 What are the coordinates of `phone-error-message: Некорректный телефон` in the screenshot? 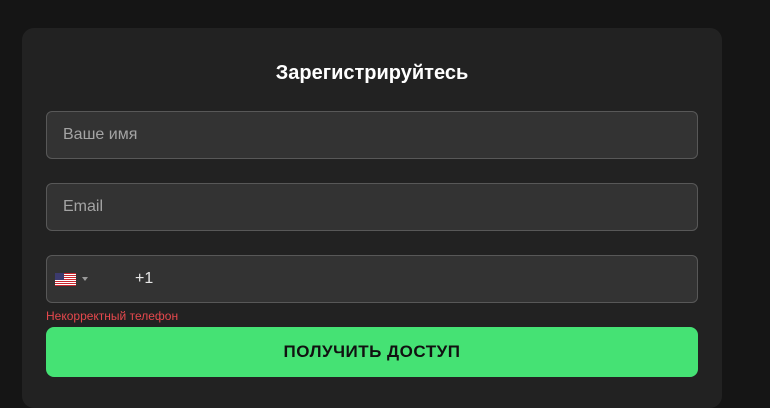 It's located at (112, 316).